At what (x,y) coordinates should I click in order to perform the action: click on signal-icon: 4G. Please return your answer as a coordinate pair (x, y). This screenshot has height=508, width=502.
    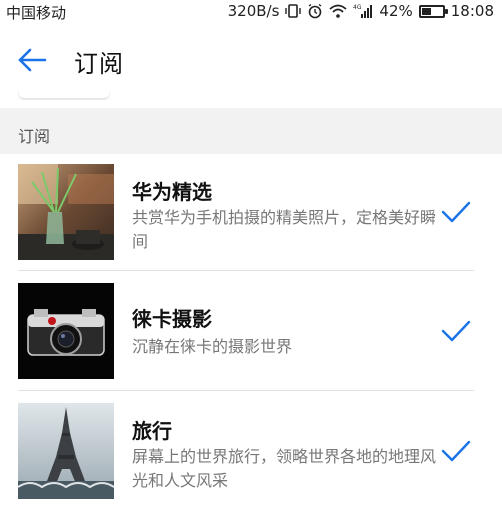
    Looking at the image, I should click on (363, 11).